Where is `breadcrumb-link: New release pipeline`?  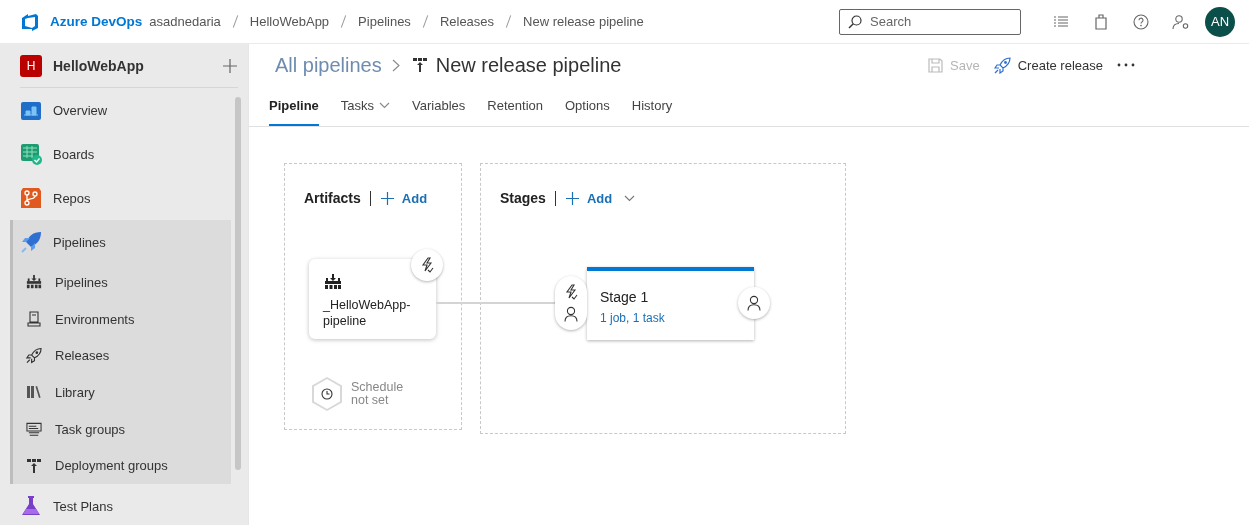 breadcrumb-link: New release pipeline is located at coordinates (583, 21).